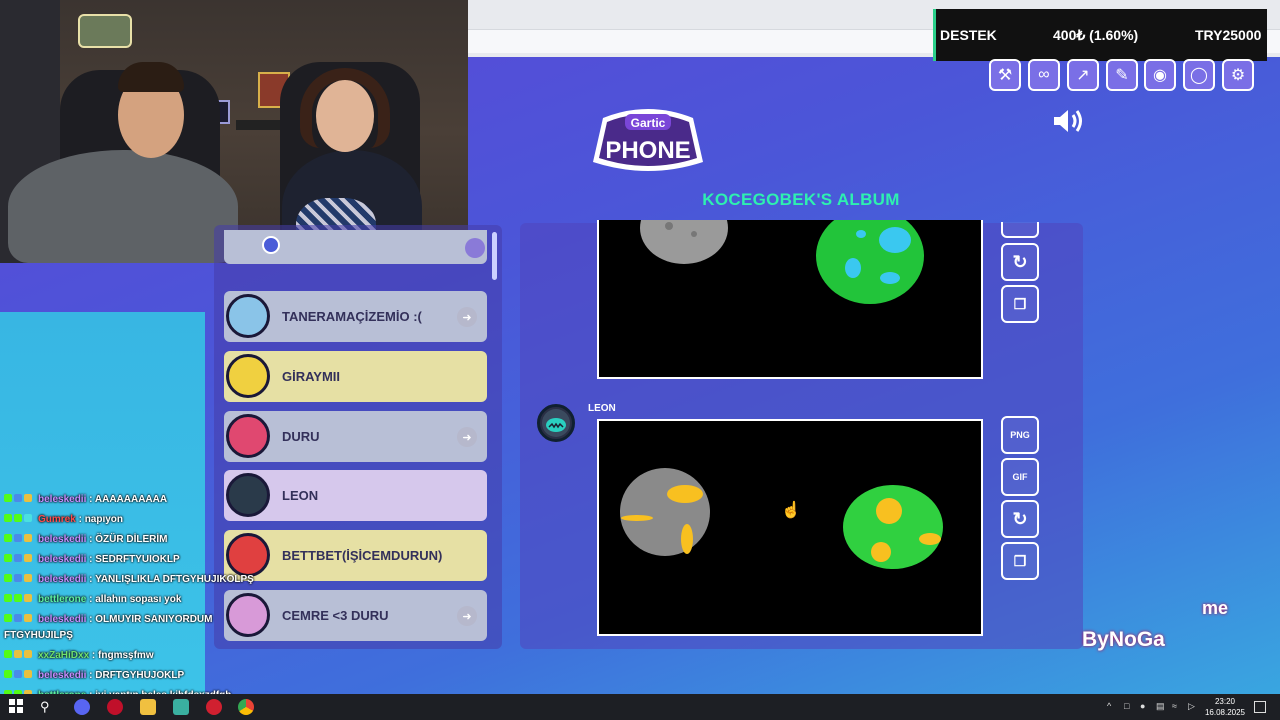 Image resolution: width=1280 pixels, height=720 pixels. Describe the element at coordinates (1225, 701) in the screenshot. I see `clock-time: 23:20` at that location.